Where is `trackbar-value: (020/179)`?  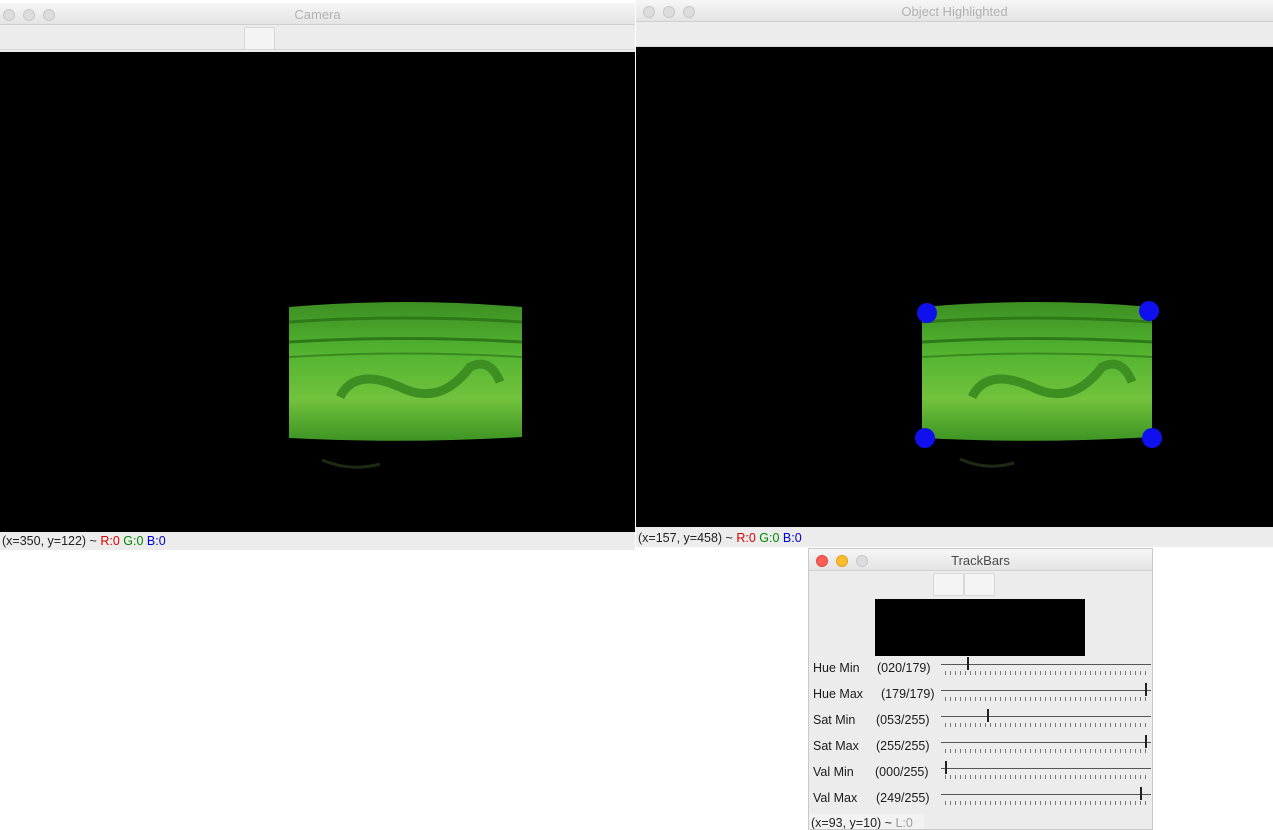 trackbar-value: (020/179) is located at coordinates (904, 668).